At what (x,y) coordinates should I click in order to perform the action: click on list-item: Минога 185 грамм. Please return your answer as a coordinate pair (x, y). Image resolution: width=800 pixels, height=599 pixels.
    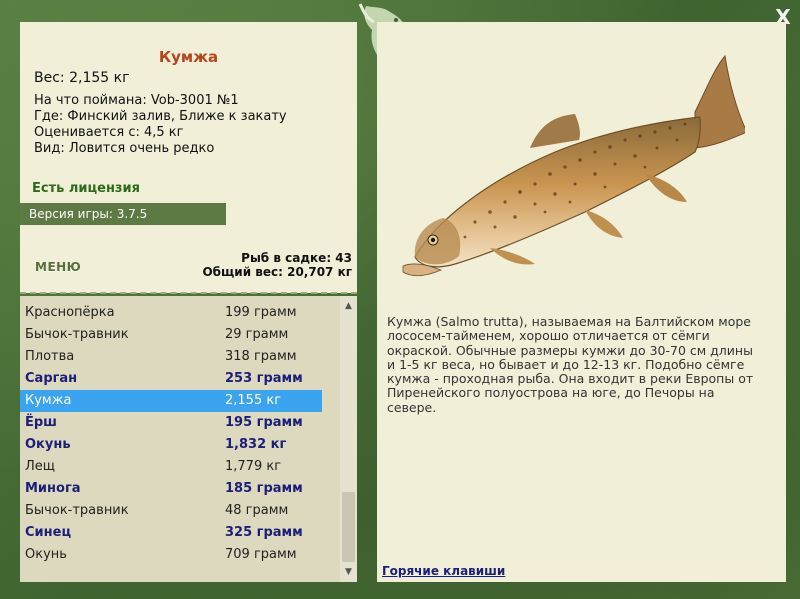
    Looking at the image, I should click on (180, 489).